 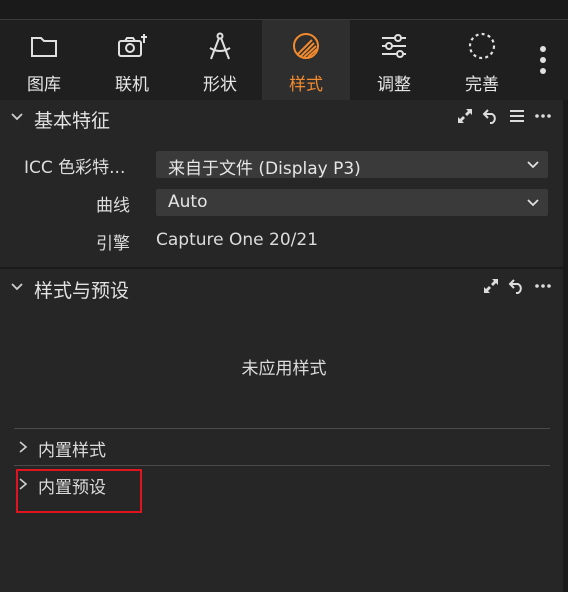 What do you see at coordinates (237, 240) in the screenshot?
I see `engine-value: Capture One 20/21` at bounding box center [237, 240].